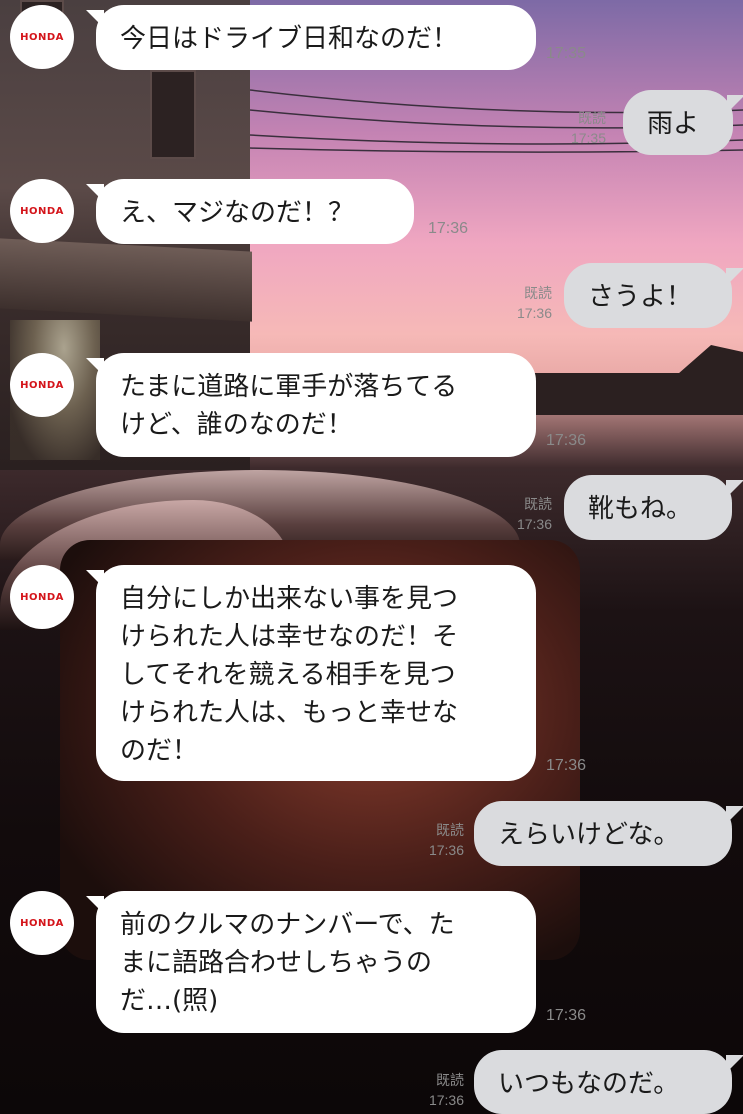 This screenshot has height=1114, width=743. I want to click on message-bubble-incoming: え、マジなのだ！？, so click(255, 211).